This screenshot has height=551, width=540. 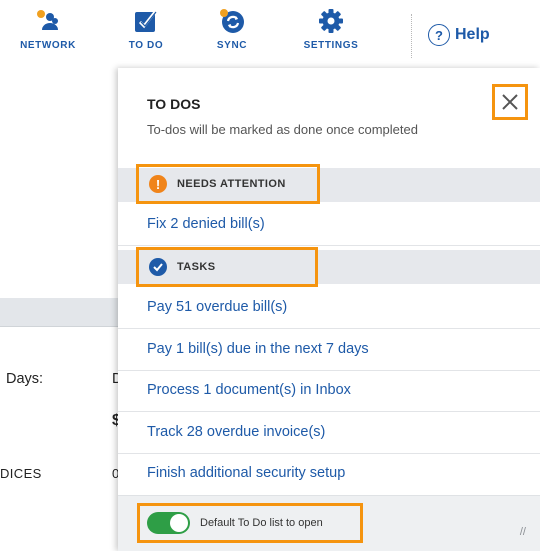 What do you see at coordinates (174, 104) in the screenshot?
I see `todo-panel-title: TO DOS` at bounding box center [174, 104].